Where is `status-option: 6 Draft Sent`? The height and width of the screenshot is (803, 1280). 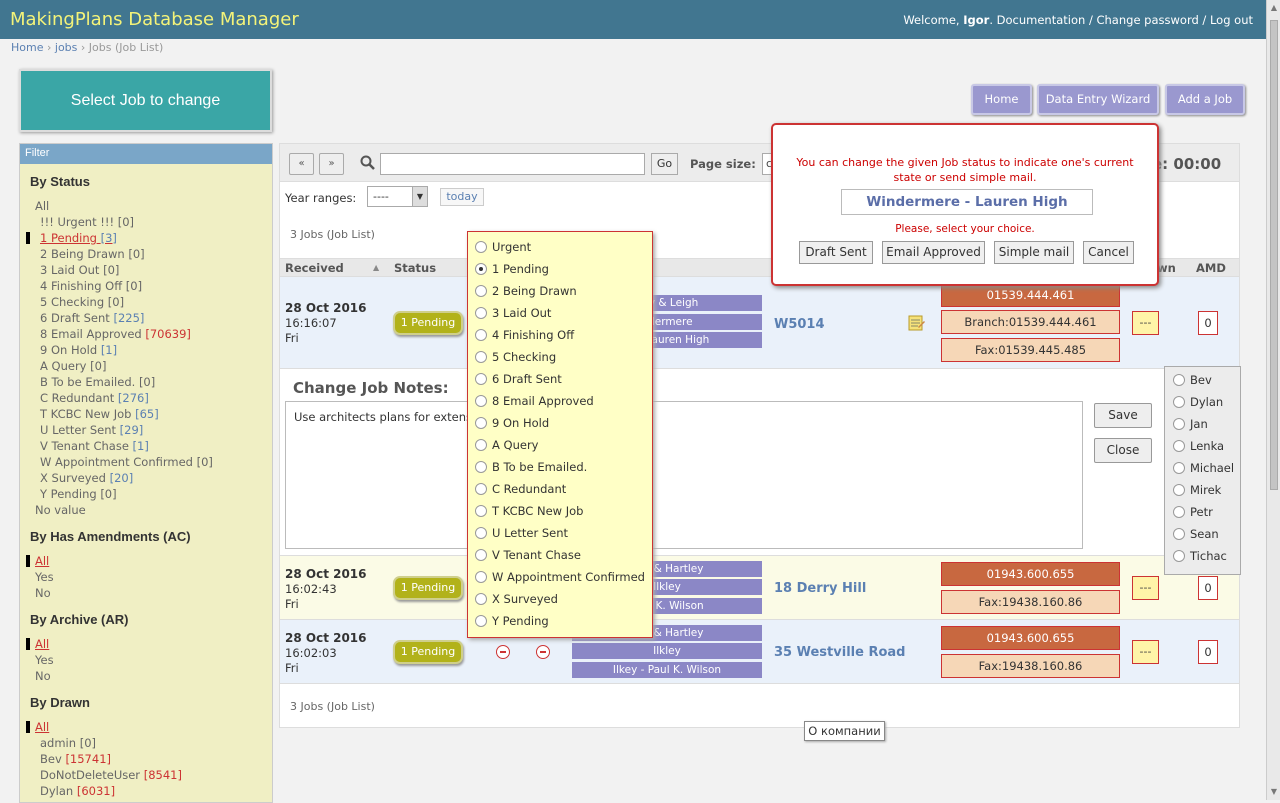 status-option: 6 Draft Sent is located at coordinates (518, 379).